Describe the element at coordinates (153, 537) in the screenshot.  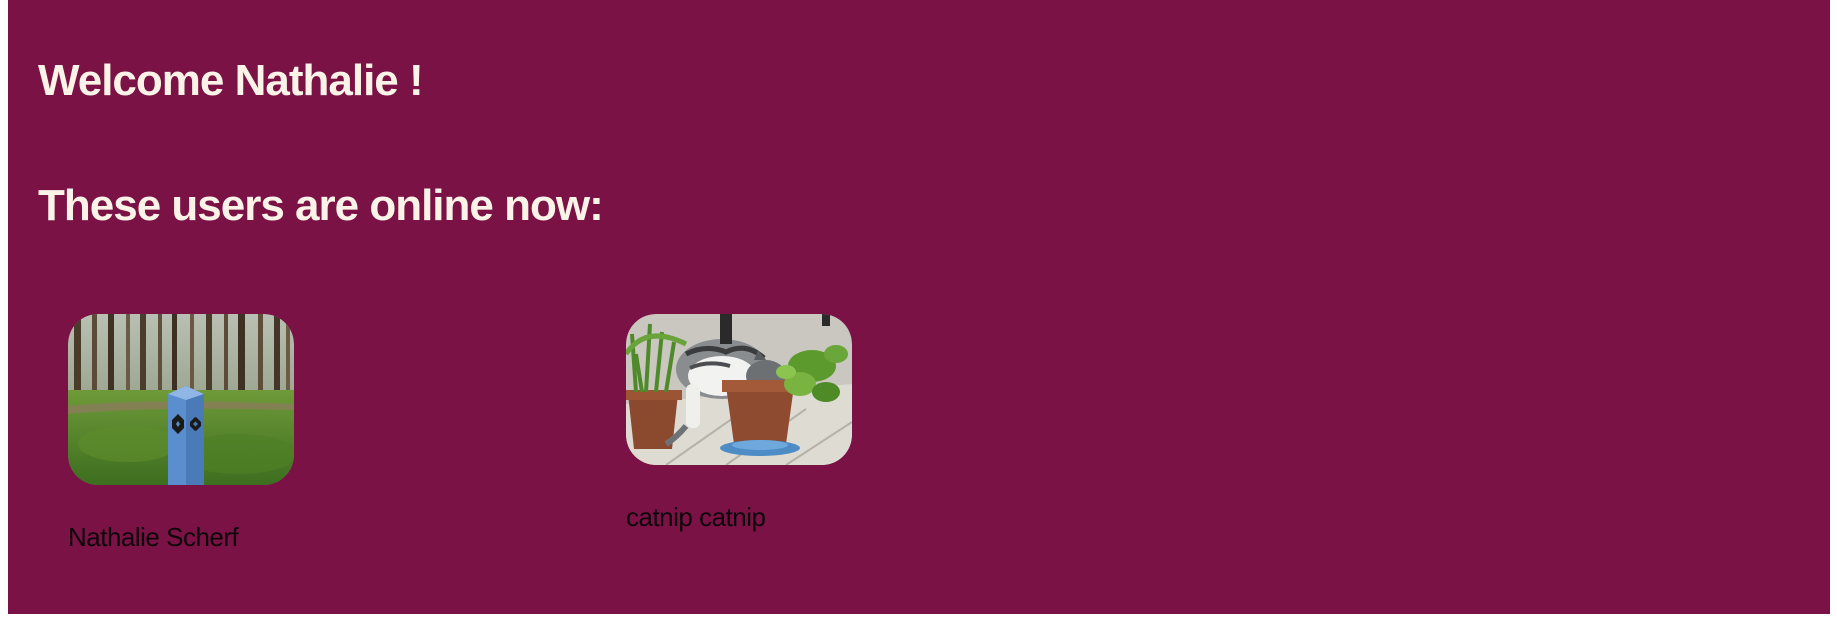
I see `user-name: Nathalie Scherf` at that location.